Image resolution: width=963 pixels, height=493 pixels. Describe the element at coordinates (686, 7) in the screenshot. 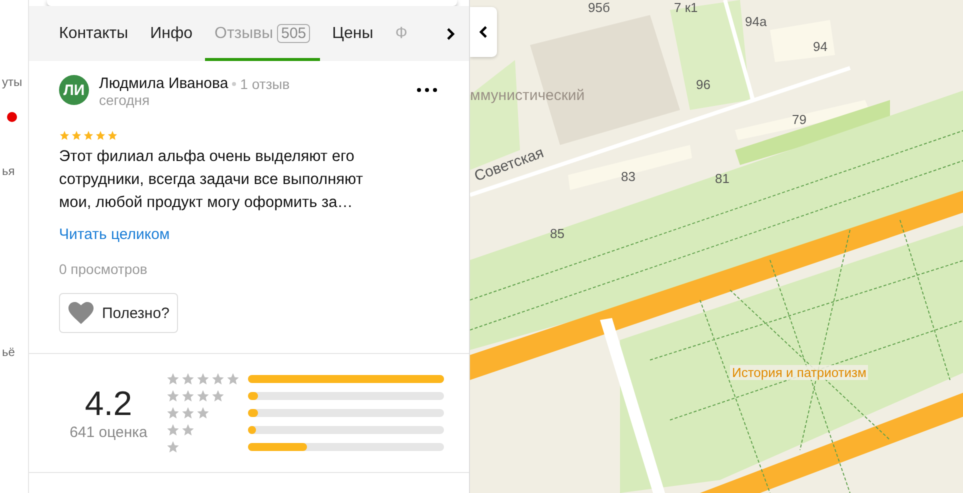

I see `house-number: 7 к1` at that location.